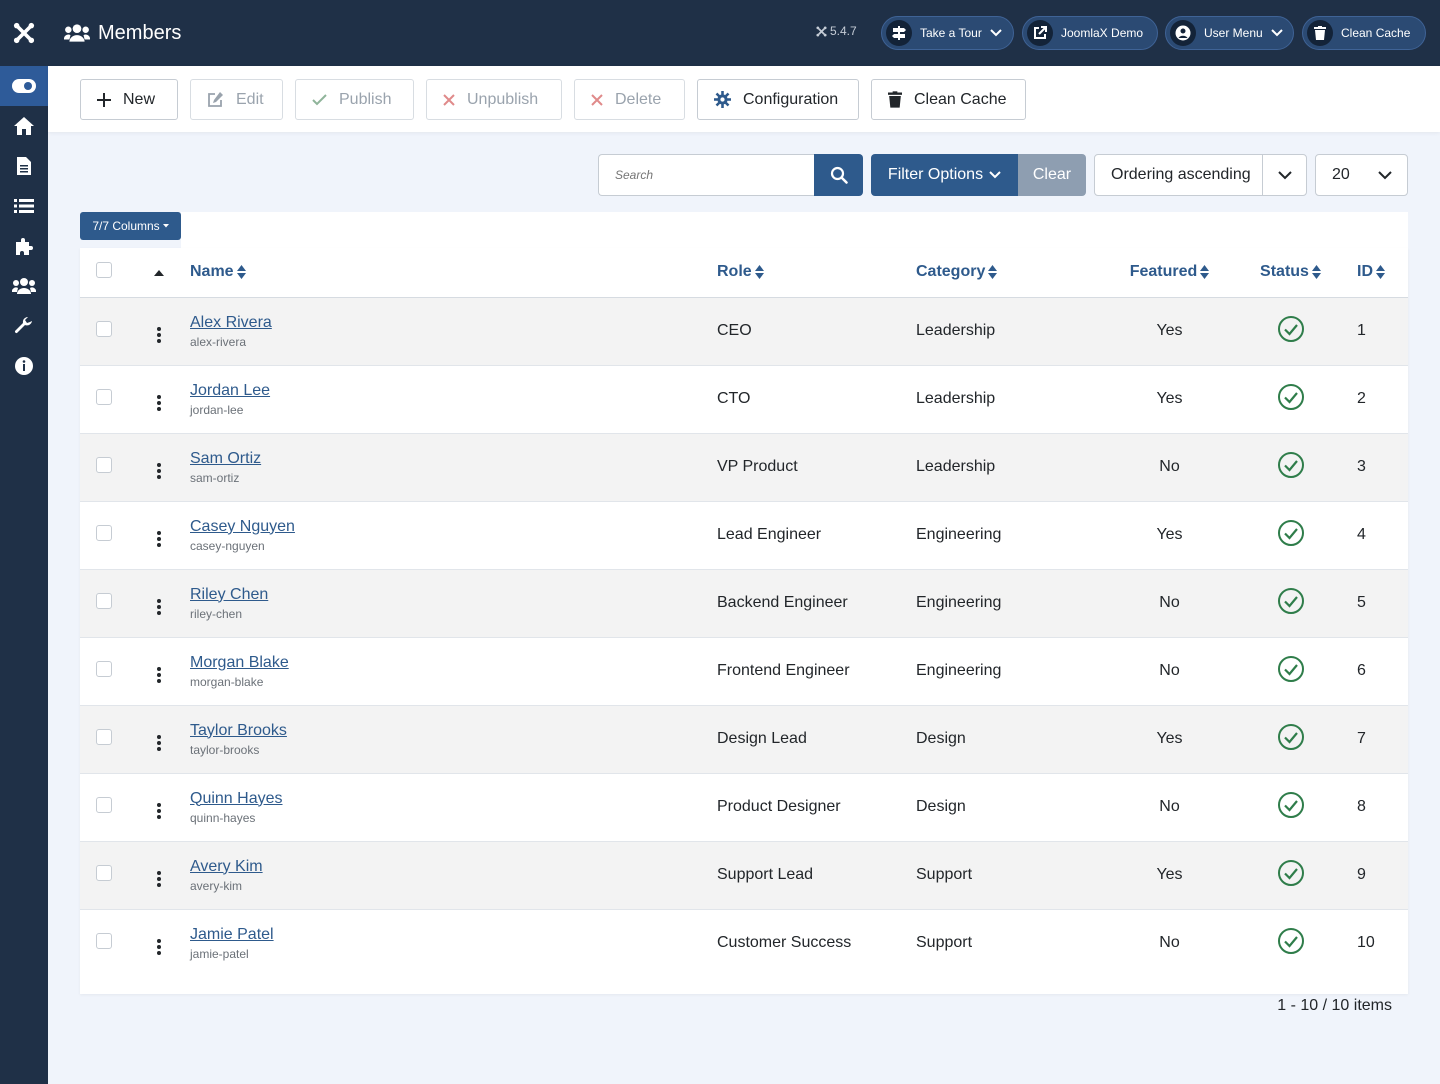 This screenshot has height=1084, width=1440. Describe the element at coordinates (957, 272) in the screenshot. I see `category-column-header: Category` at that location.